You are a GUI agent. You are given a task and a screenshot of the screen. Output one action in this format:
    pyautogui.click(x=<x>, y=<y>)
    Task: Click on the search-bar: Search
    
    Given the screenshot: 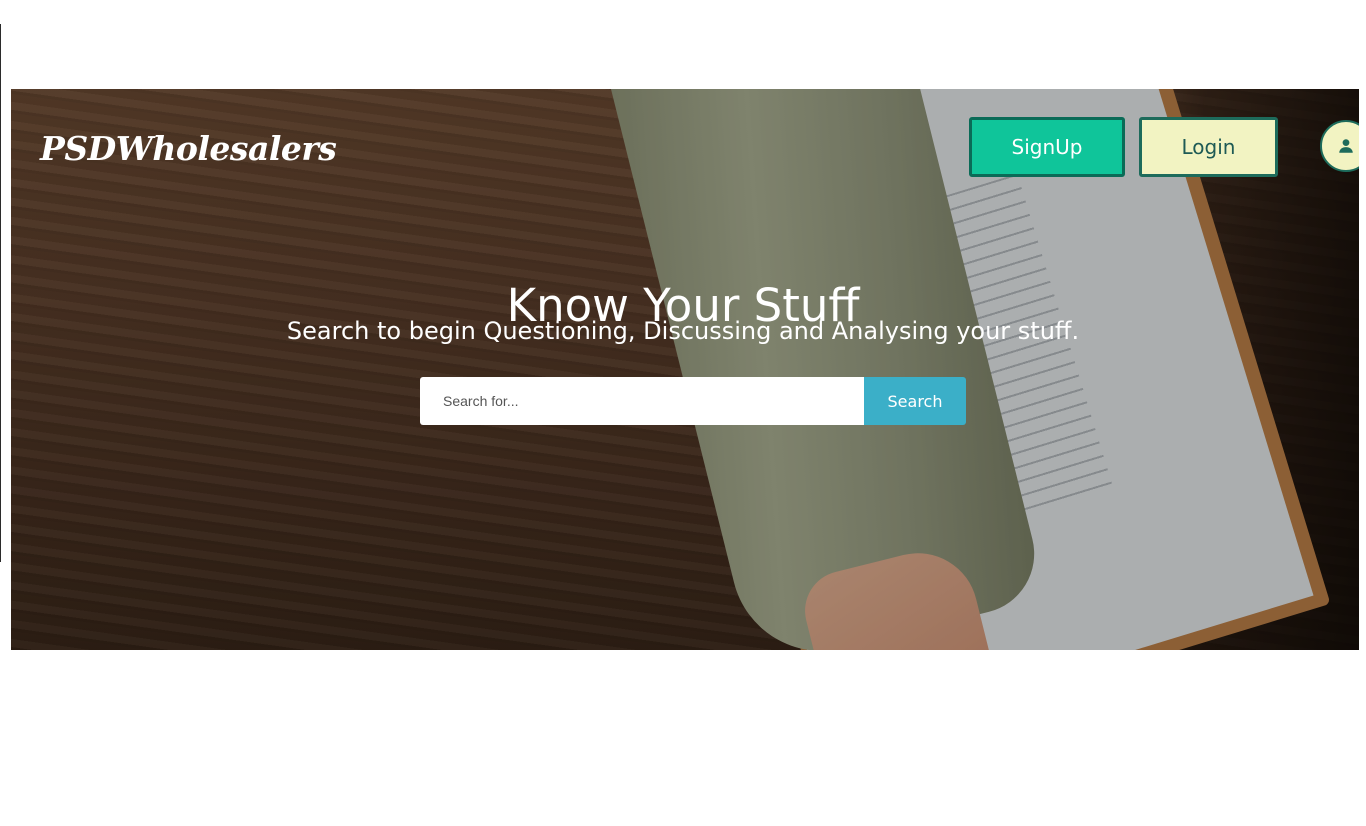 What is the action you would take?
    pyautogui.click(x=693, y=401)
    